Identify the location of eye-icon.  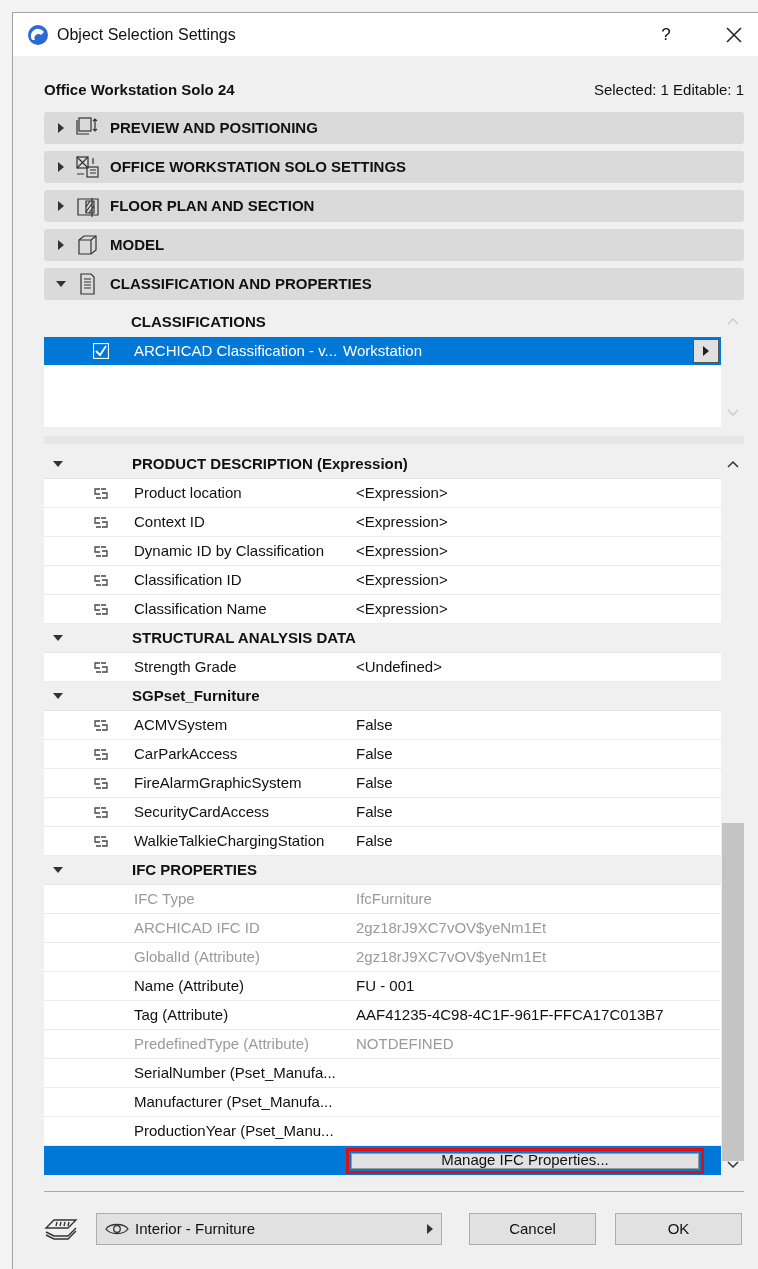
(117, 1229).